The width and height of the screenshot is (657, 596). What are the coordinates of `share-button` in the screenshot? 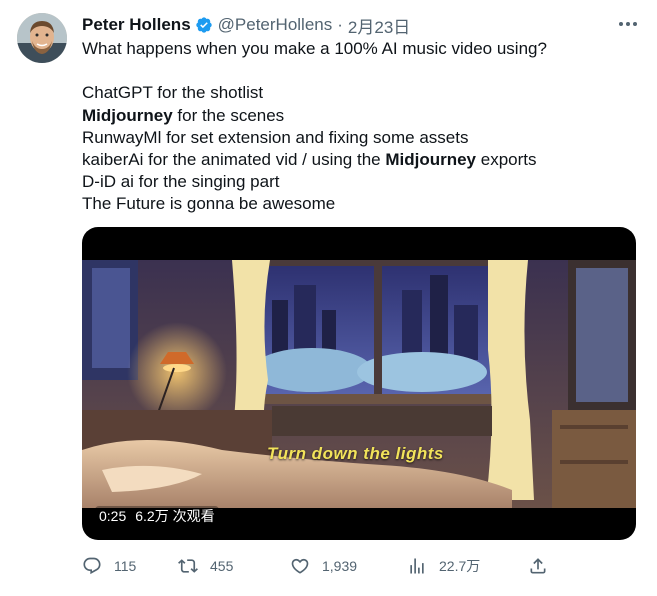 It's located at (544, 566).